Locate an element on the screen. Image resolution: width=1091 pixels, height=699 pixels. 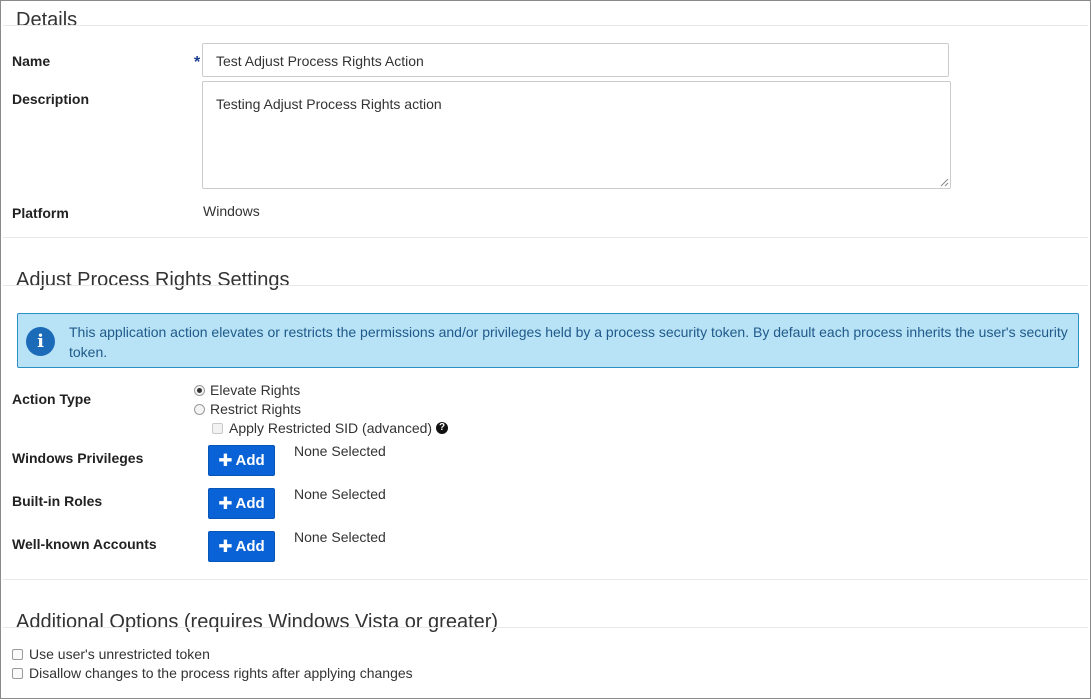
name-label: Name is located at coordinates (31, 61).